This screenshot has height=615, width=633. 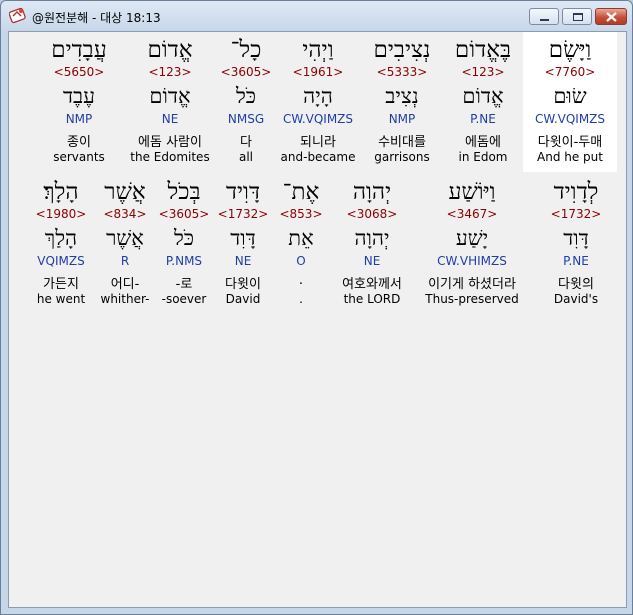 I want to click on word-cell: יְהוָה <3068> יְהוָה NE 여호와께서 the LORD, so click(x=372, y=244).